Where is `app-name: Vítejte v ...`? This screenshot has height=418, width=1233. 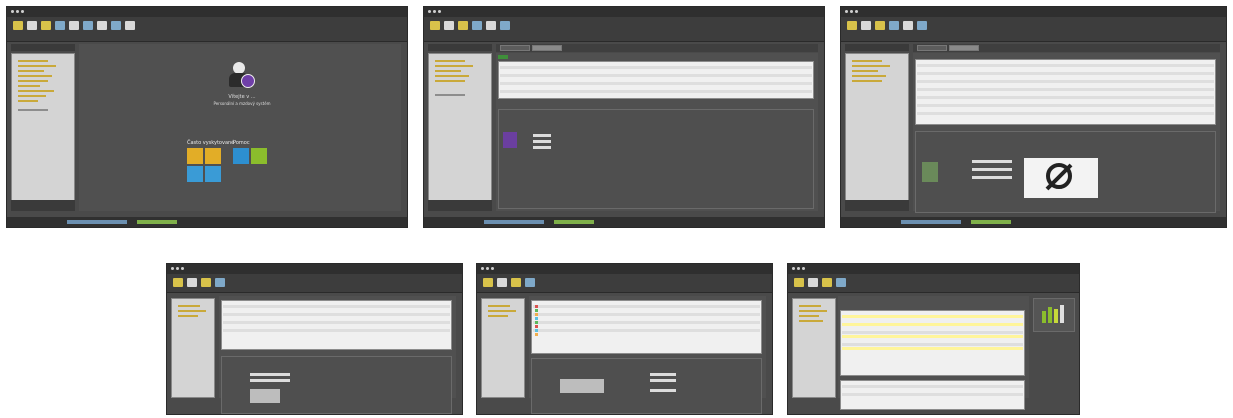 app-name: Vítejte v ... is located at coordinates (242, 97).